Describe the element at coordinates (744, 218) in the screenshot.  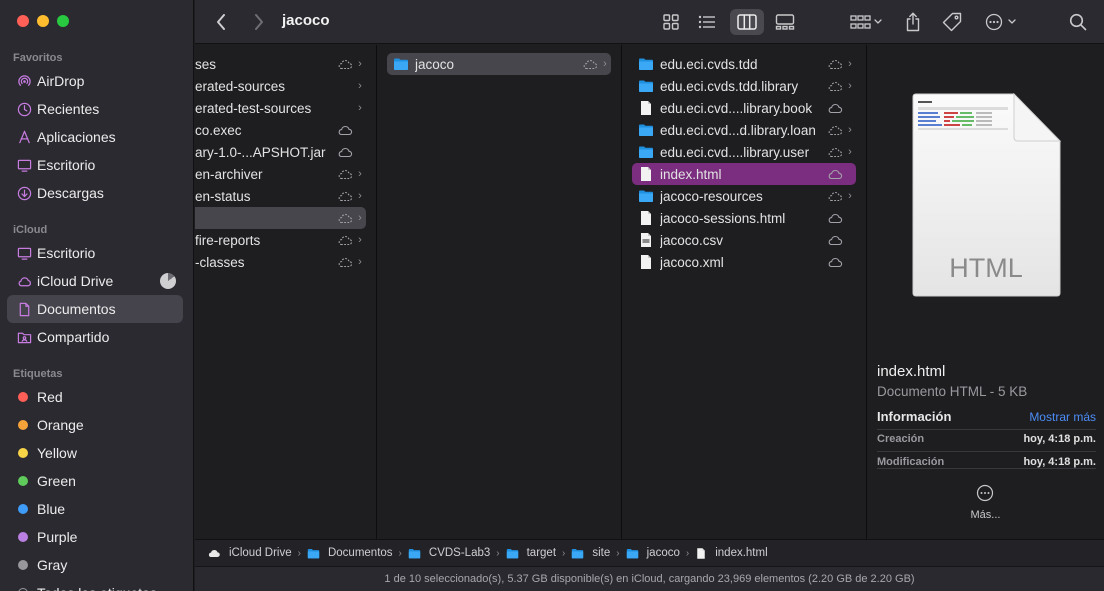
I see `file-row: jacoco-sessions.html` at that location.